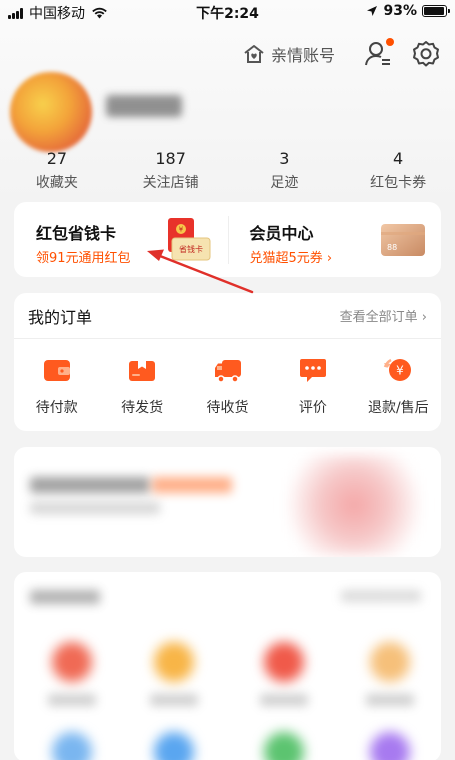 Image resolution: width=455 pixels, height=760 pixels. What do you see at coordinates (65, 597) in the screenshot?
I see `blurred-title` at bounding box center [65, 597].